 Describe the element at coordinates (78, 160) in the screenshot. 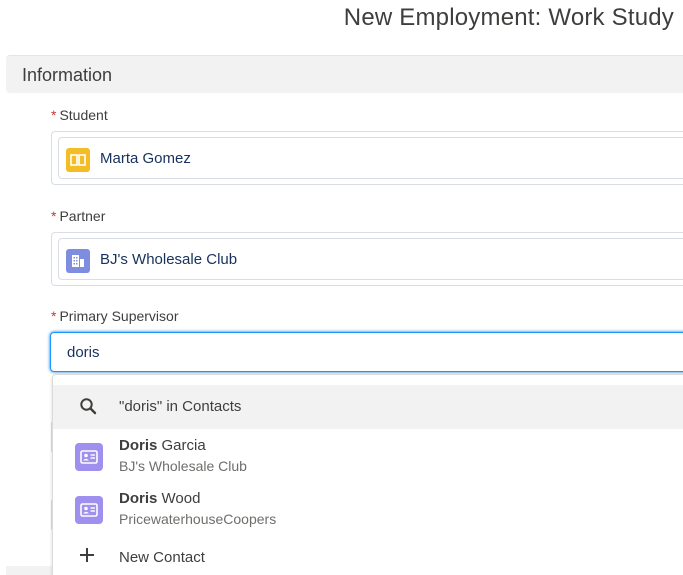

I see `book-icon` at that location.